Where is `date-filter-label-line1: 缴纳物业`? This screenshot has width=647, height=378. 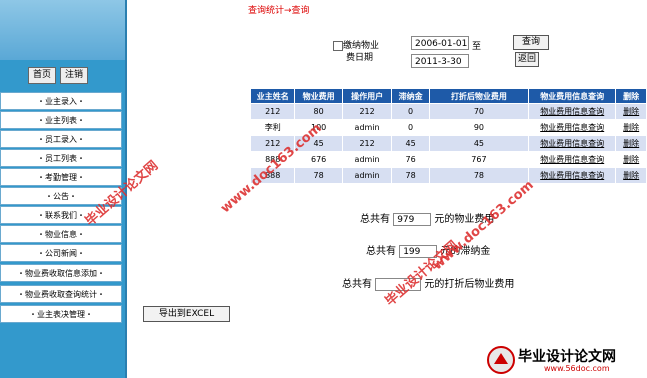
date-filter-label-line1: 缴纳物业 is located at coordinates (361, 46).